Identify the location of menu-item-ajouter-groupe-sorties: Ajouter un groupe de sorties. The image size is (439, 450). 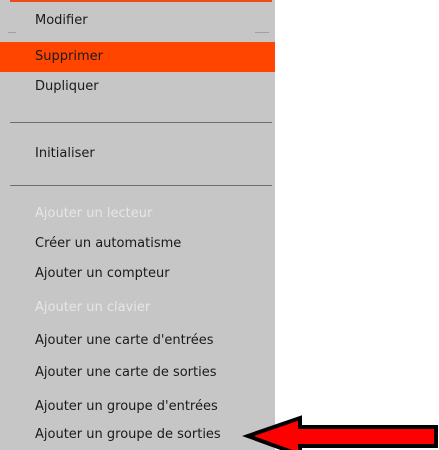
(137, 435).